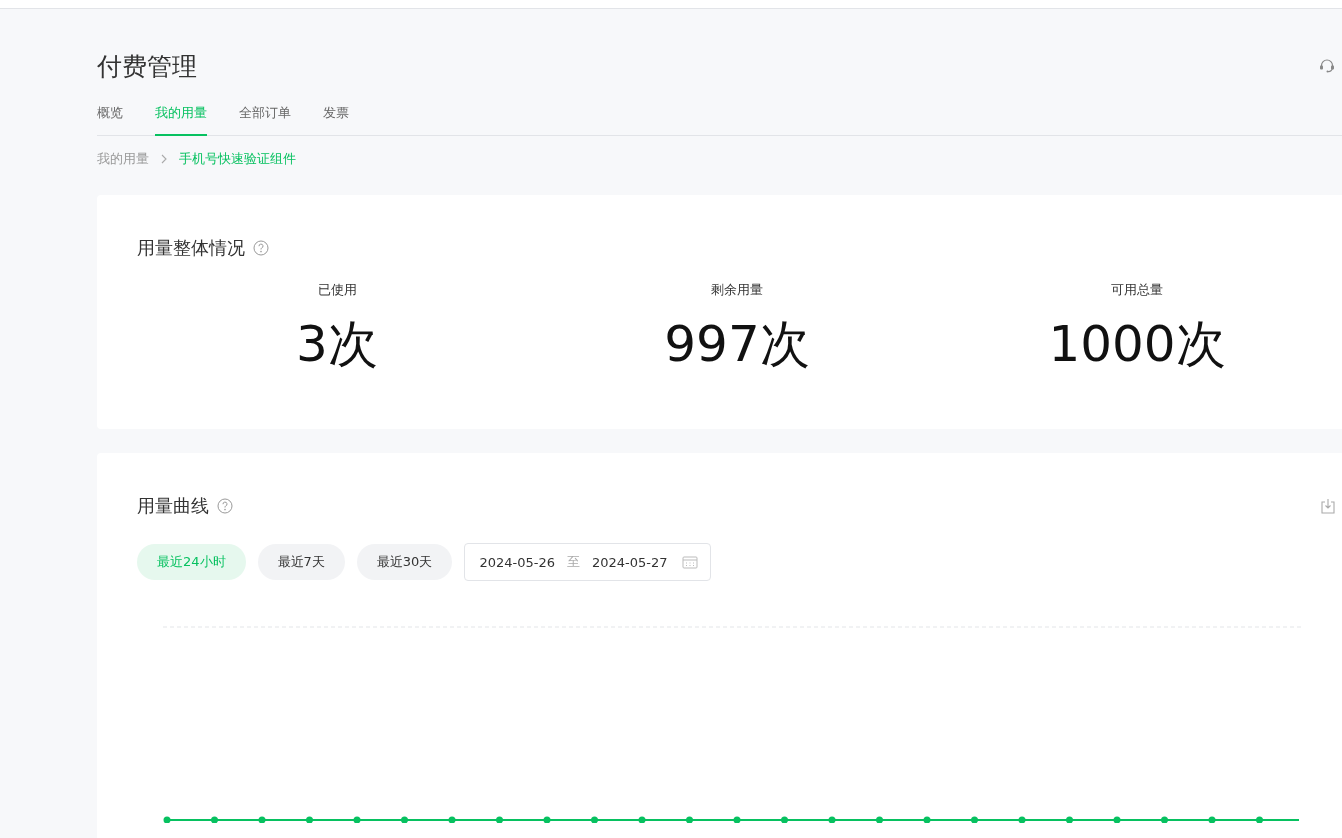 The image size is (1342, 838). What do you see at coordinates (404, 562) in the screenshot?
I see `range-button: 最近30天` at bounding box center [404, 562].